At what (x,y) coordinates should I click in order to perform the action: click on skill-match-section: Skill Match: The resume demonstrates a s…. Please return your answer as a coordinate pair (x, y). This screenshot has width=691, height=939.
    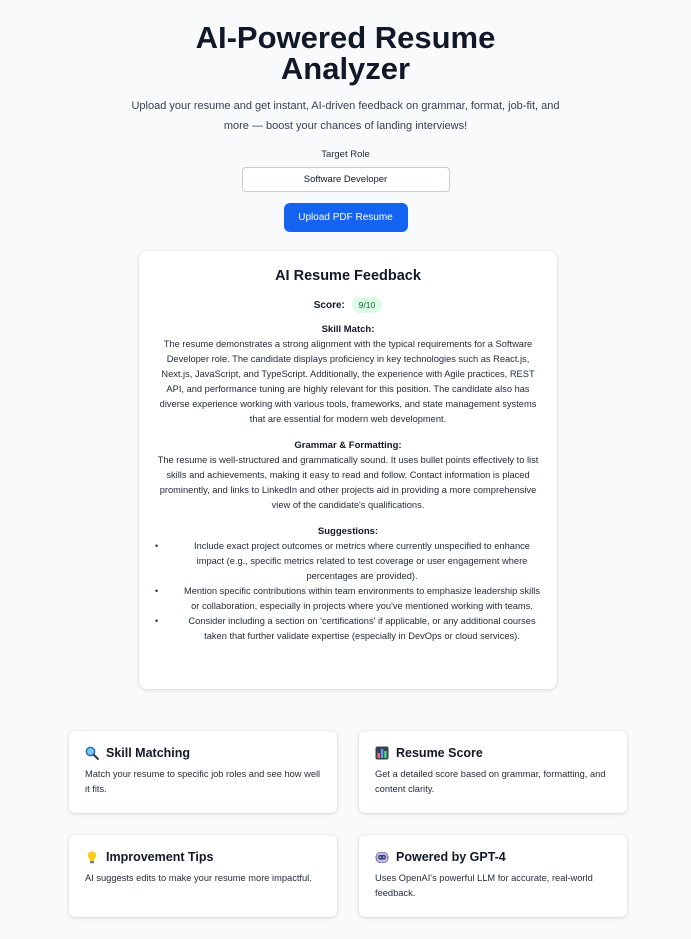
    Looking at the image, I should click on (348, 374).